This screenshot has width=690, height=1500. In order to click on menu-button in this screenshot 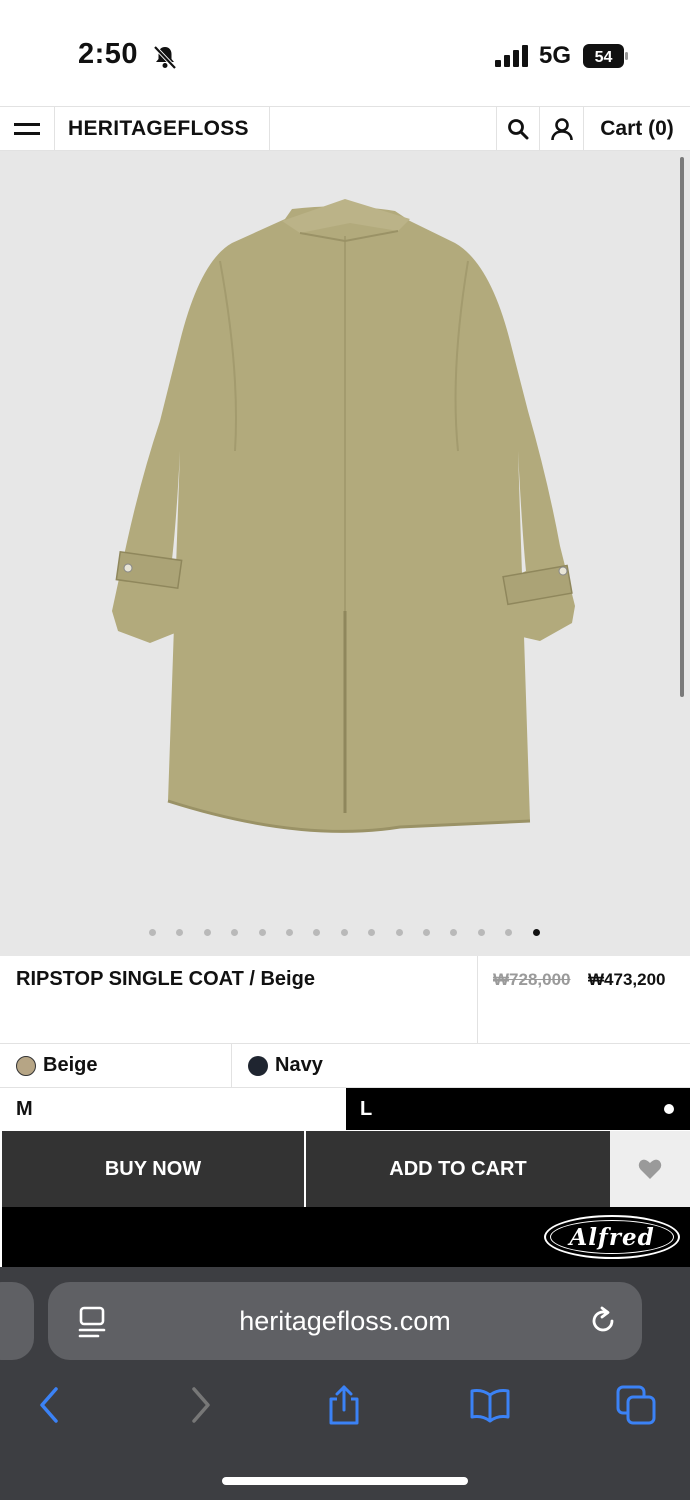, I will do `click(27, 128)`.